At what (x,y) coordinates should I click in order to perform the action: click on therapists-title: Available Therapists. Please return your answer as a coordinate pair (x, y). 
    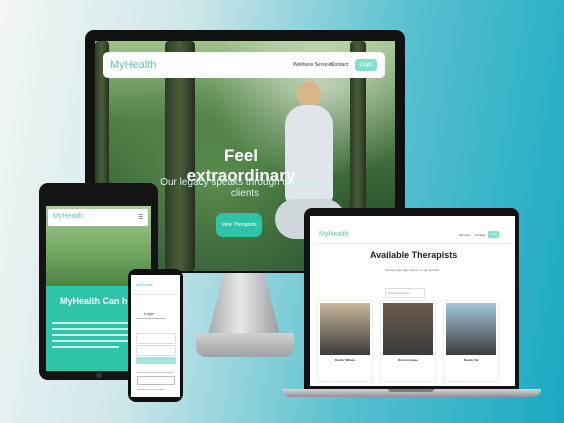
    Looking at the image, I should click on (414, 255).